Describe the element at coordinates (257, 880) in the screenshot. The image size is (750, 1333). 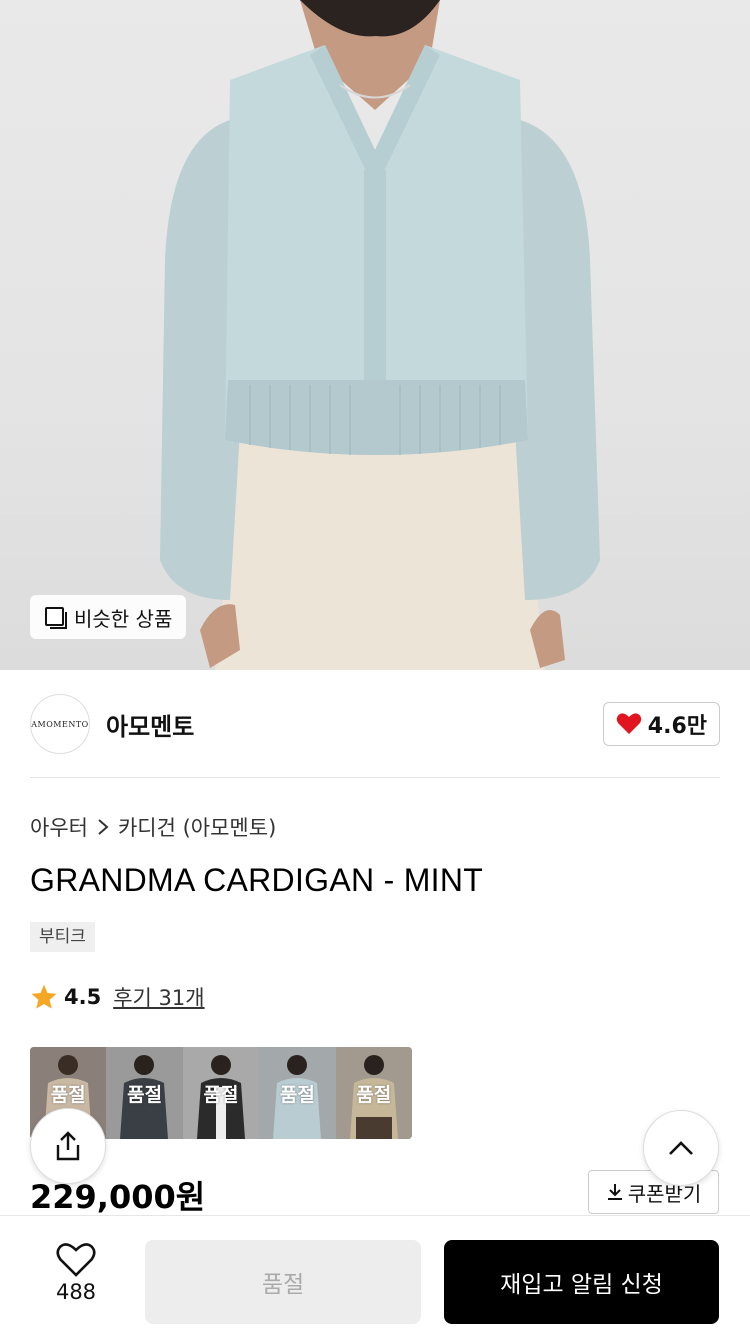
I see `product-title: GRANDMA CARDIGAN - MINT` at that location.